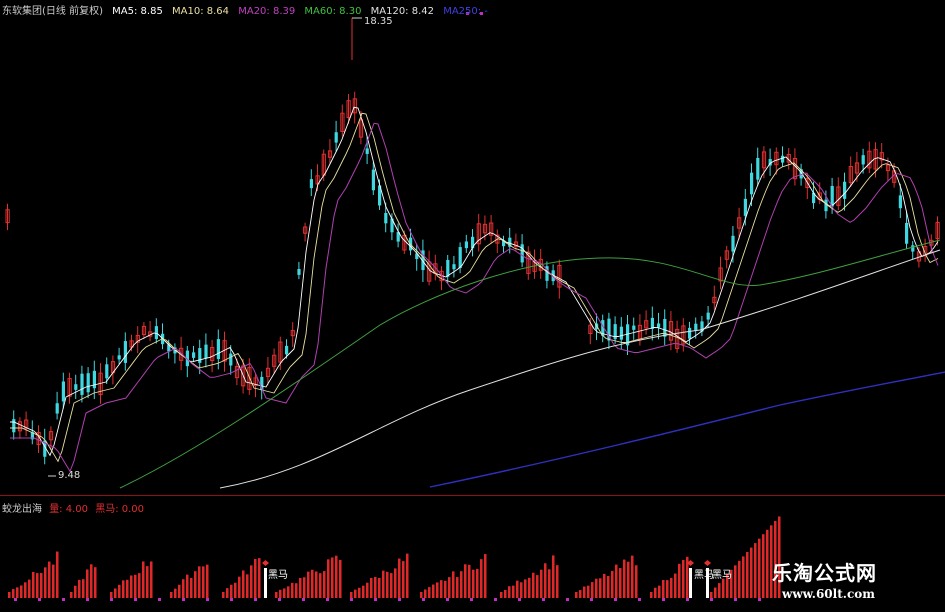  What do you see at coordinates (69, 475) in the screenshot?
I see `low-price-label: 9.48` at bounding box center [69, 475].